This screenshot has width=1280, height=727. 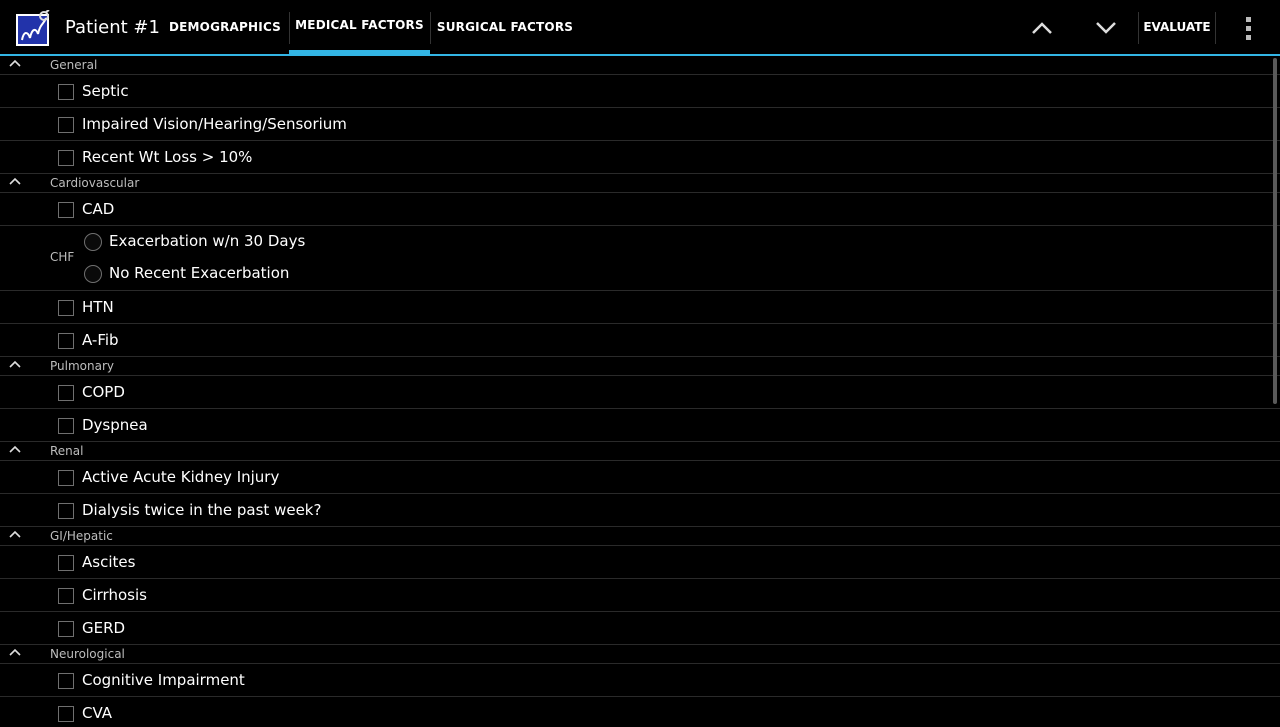 I want to click on section-title: Pulmonary, so click(x=82, y=366).